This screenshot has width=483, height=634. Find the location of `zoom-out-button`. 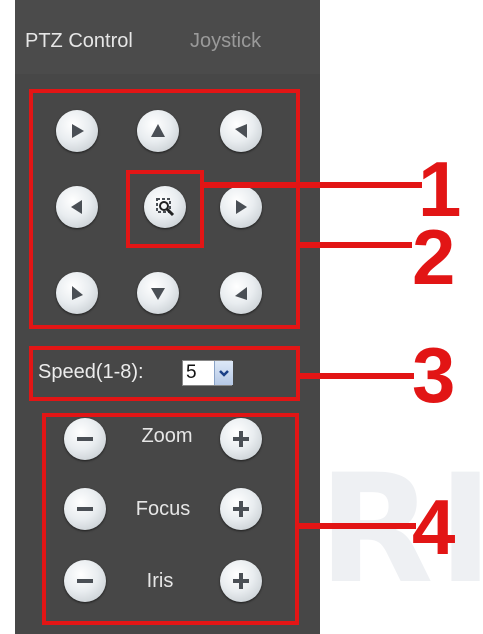

zoom-out-button is located at coordinates (85, 439).